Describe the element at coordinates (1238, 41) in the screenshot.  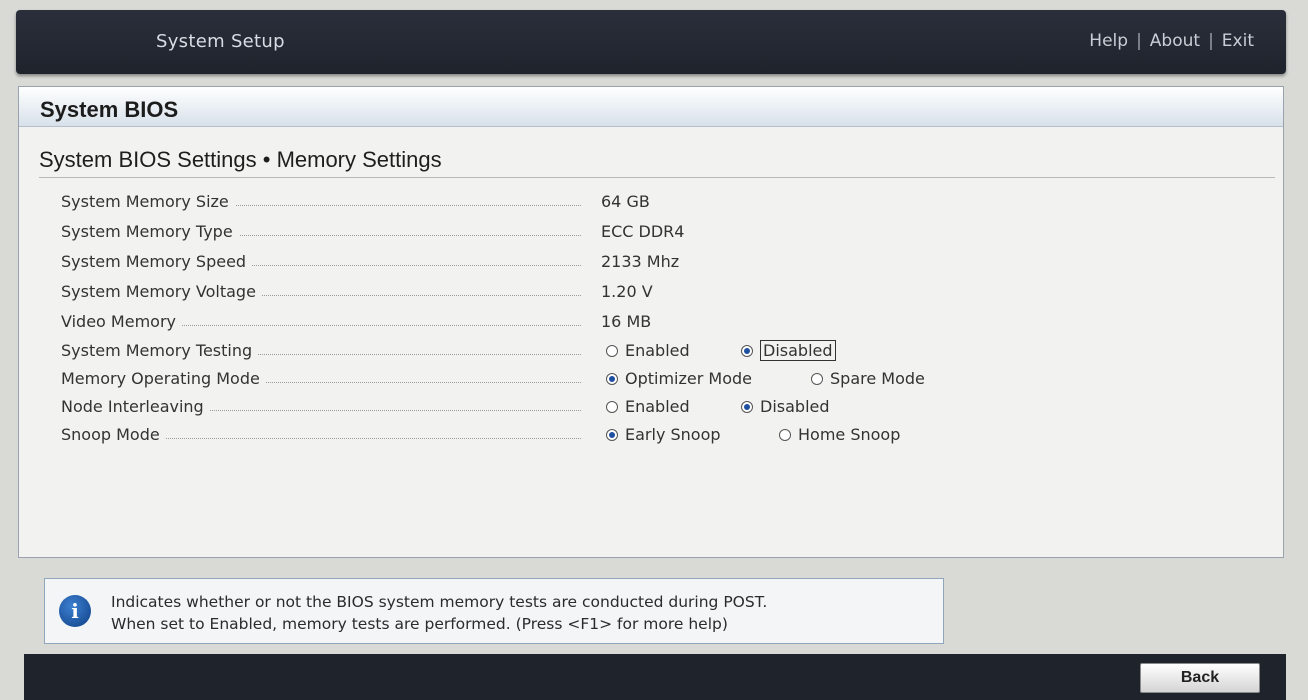
I see `exit-link: Exit` at that location.